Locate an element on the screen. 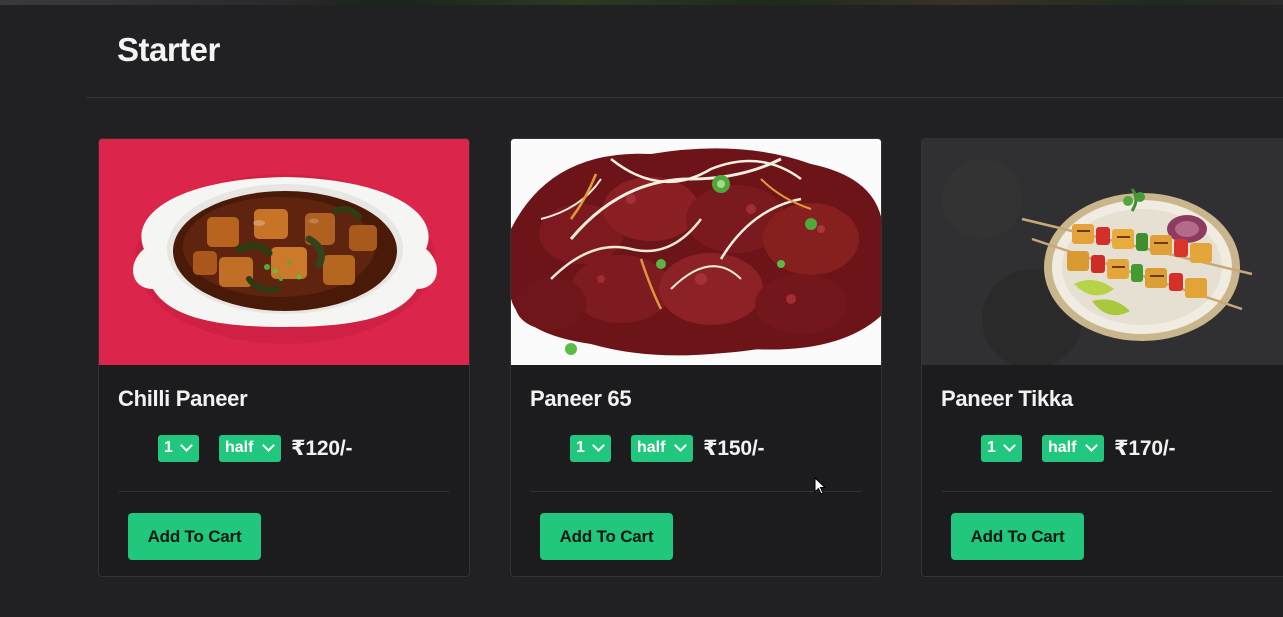 The height and width of the screenshot is (617, 1283). item-options: 1 half ₹120/- is located at coordinates (255, 448).